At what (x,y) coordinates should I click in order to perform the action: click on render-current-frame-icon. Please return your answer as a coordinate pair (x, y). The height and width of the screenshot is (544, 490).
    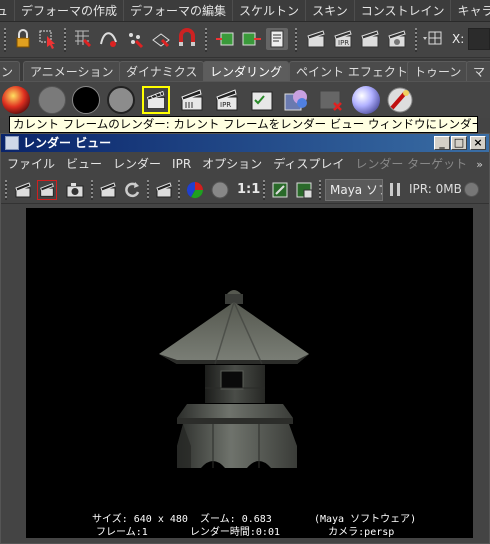
    Looking at the image, I should click on (156, 100).